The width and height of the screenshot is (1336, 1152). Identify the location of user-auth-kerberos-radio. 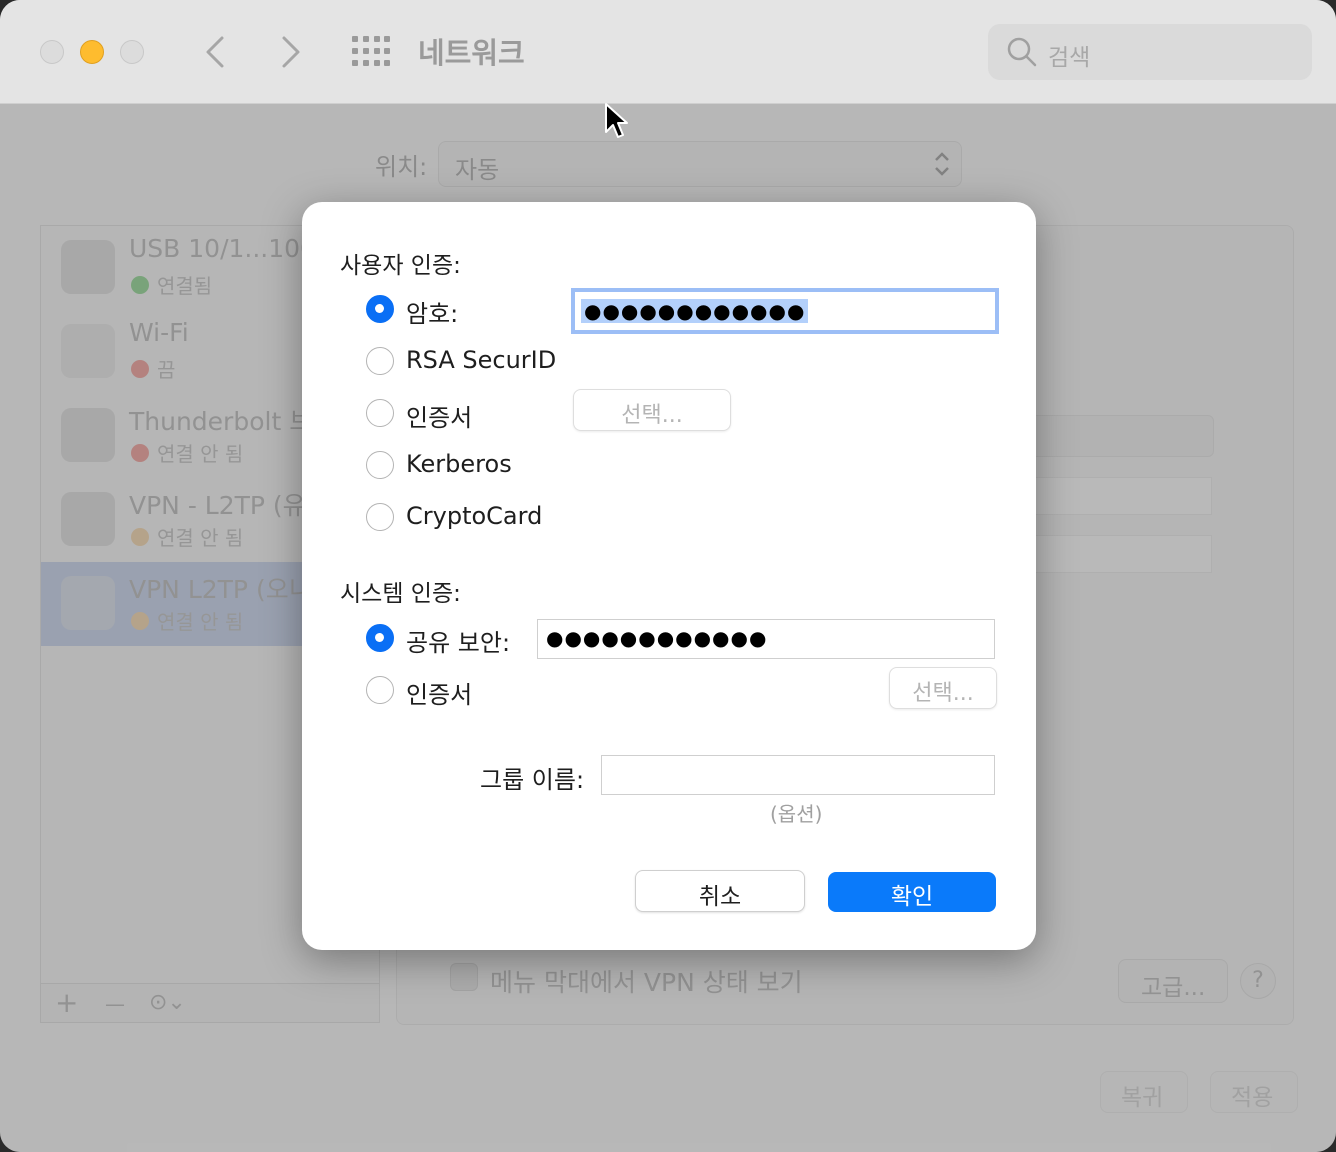
(380, 465).